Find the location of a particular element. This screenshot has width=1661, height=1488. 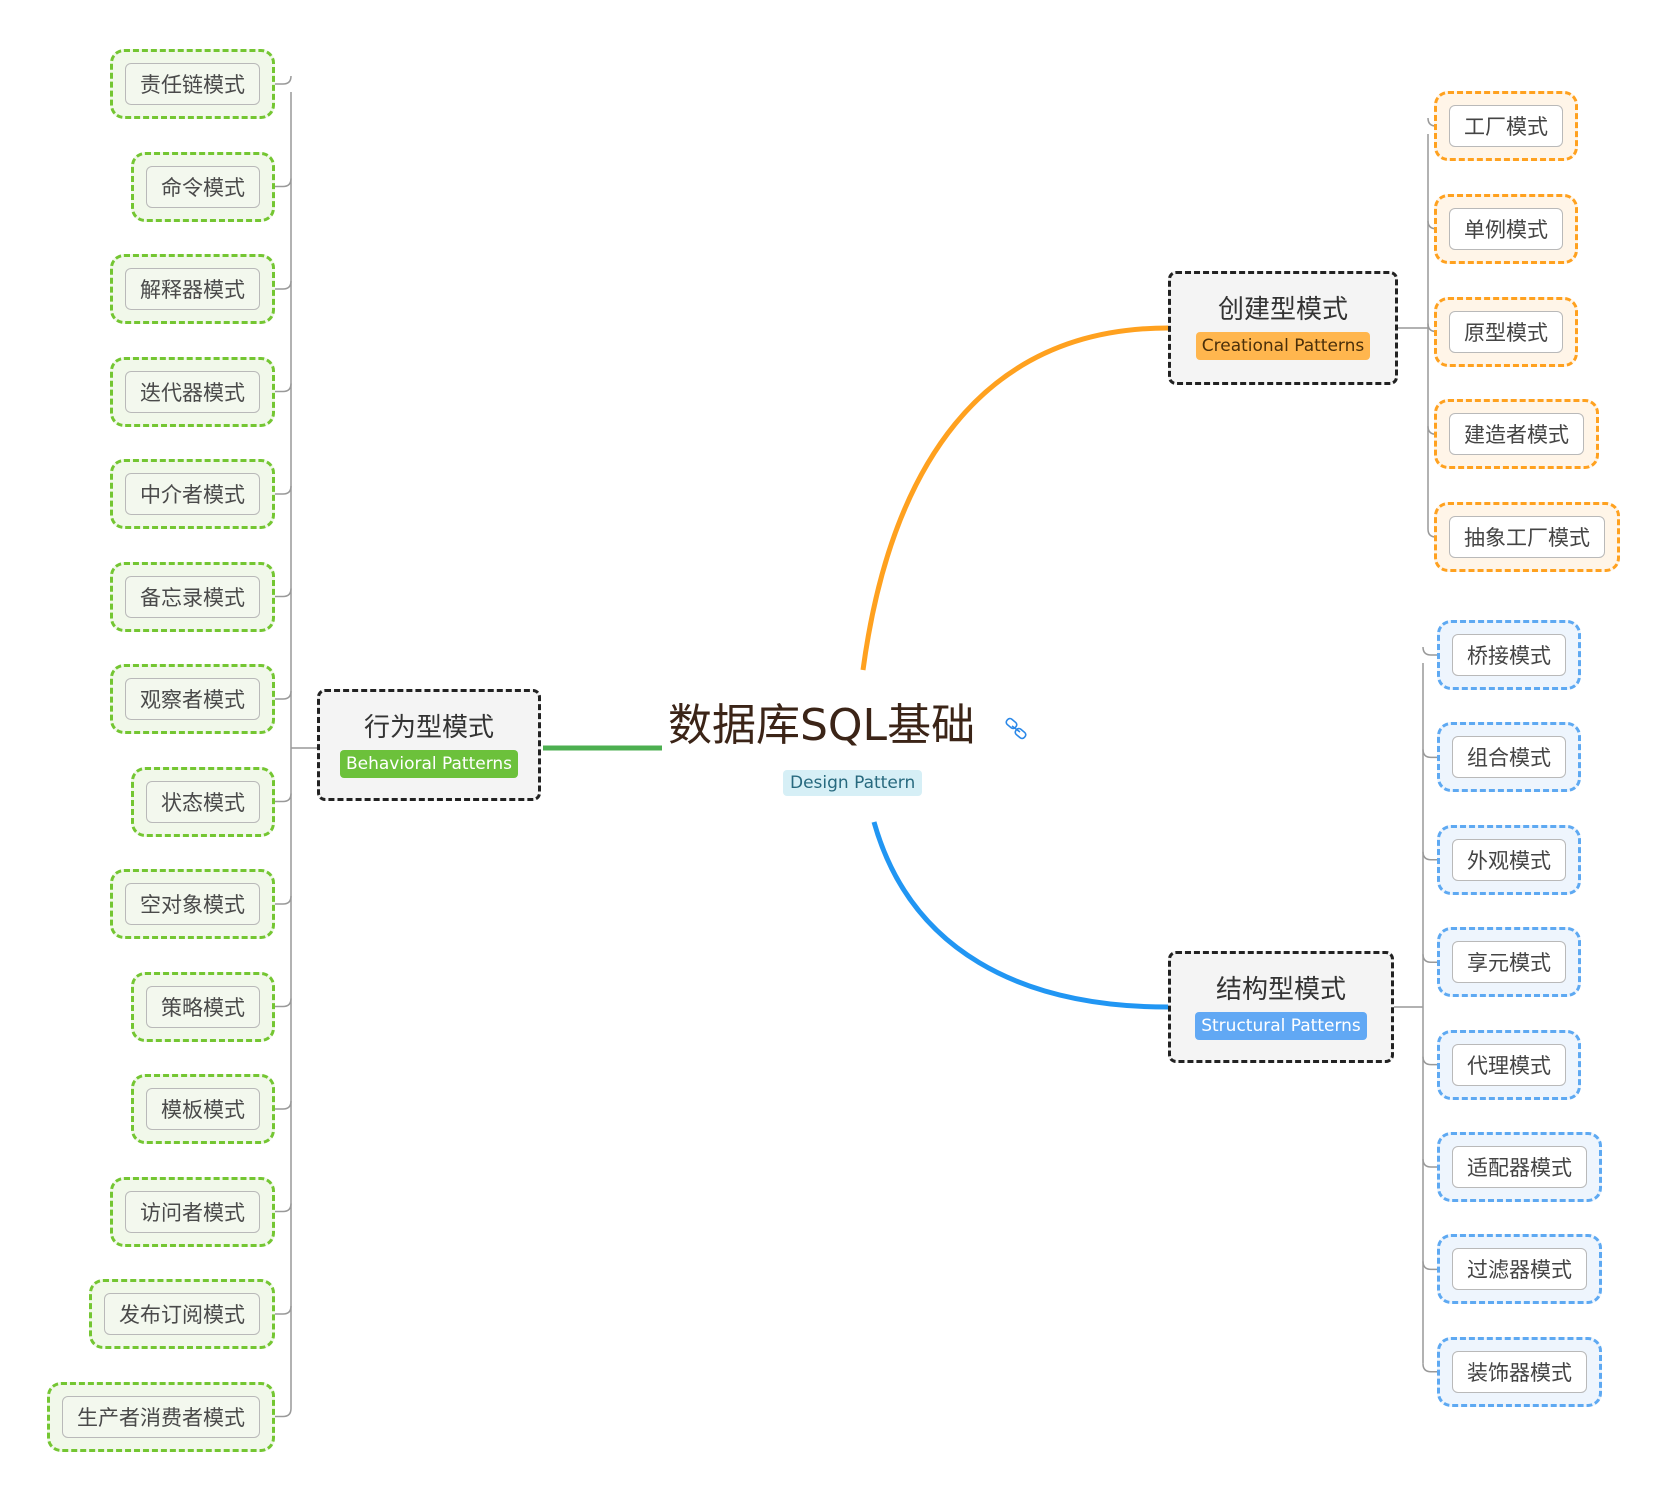

topic-creational-patterns: 创建型模式 Creational Patterns is located at coordinates (1283, 328).